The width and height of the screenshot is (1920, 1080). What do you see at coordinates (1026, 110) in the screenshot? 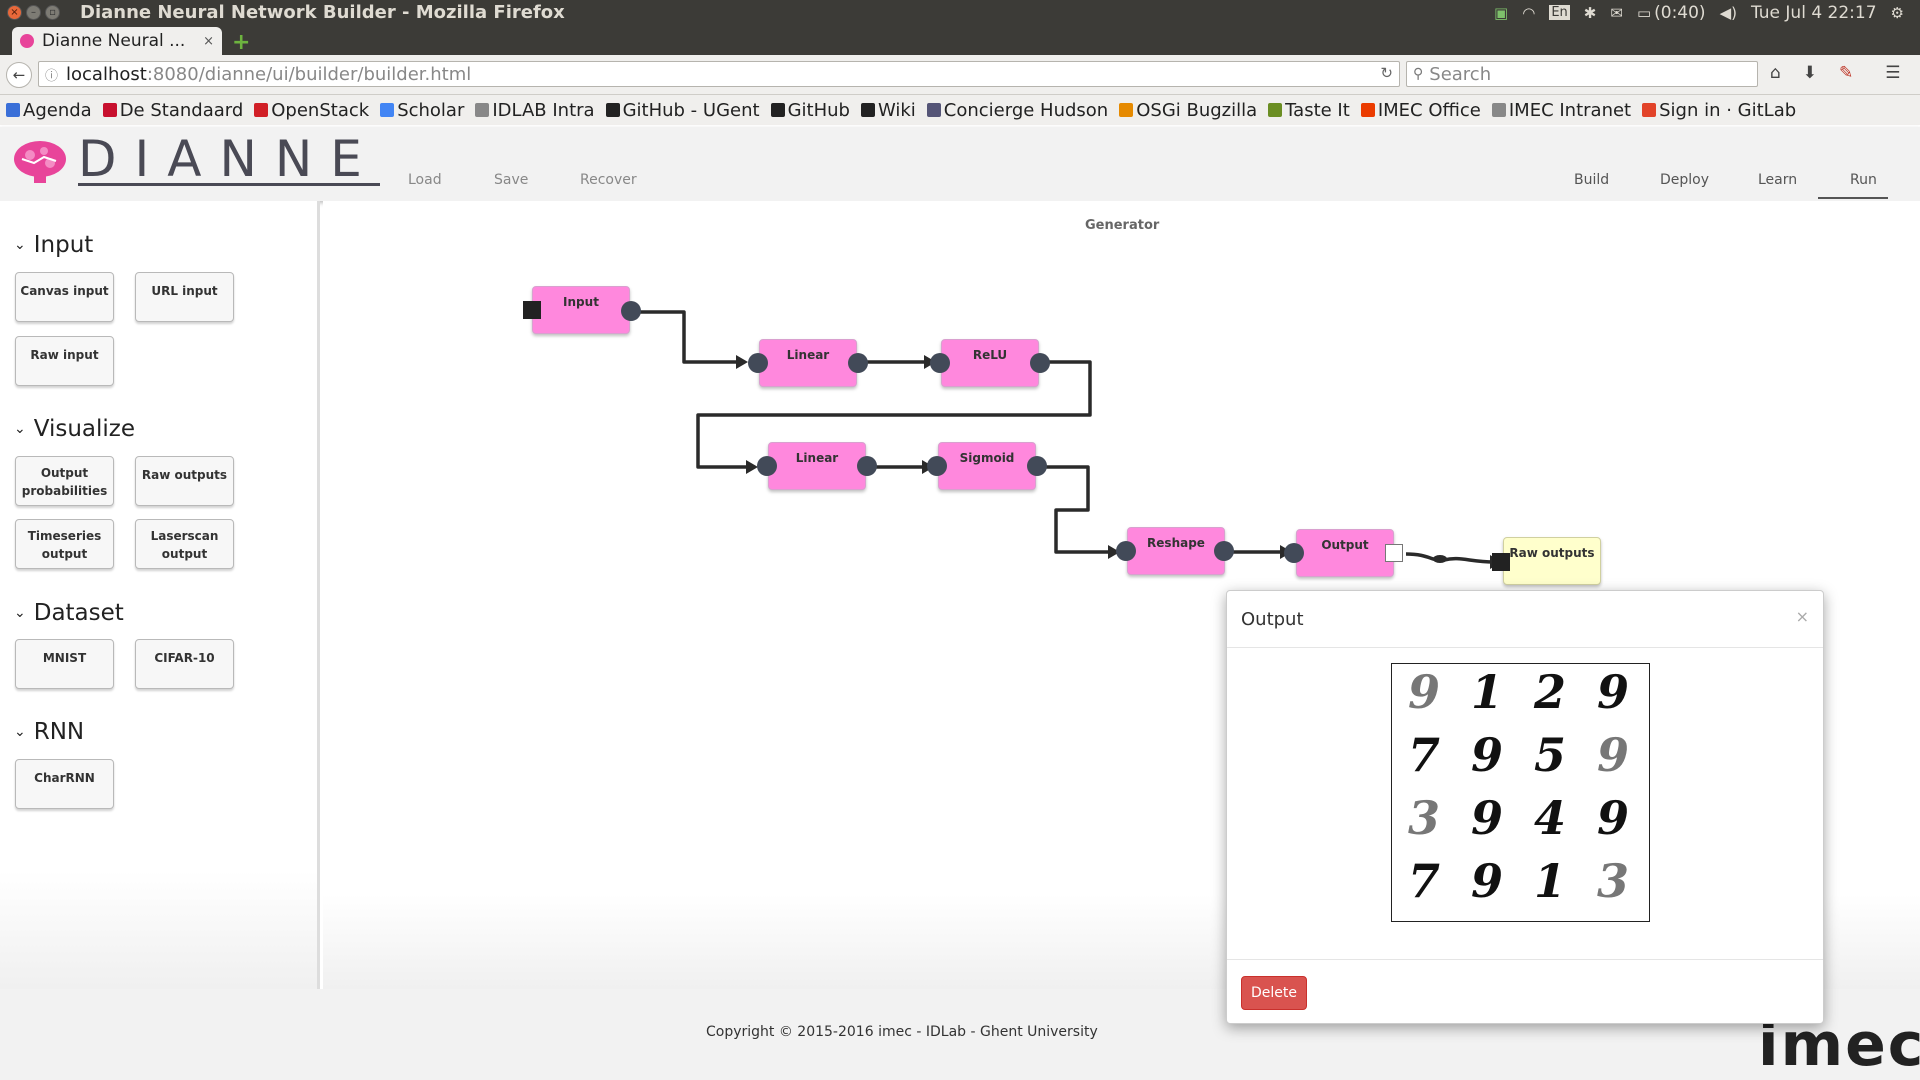
I see `bookmark-label: Concierge Hudson` at bounding box center [1026, 110].